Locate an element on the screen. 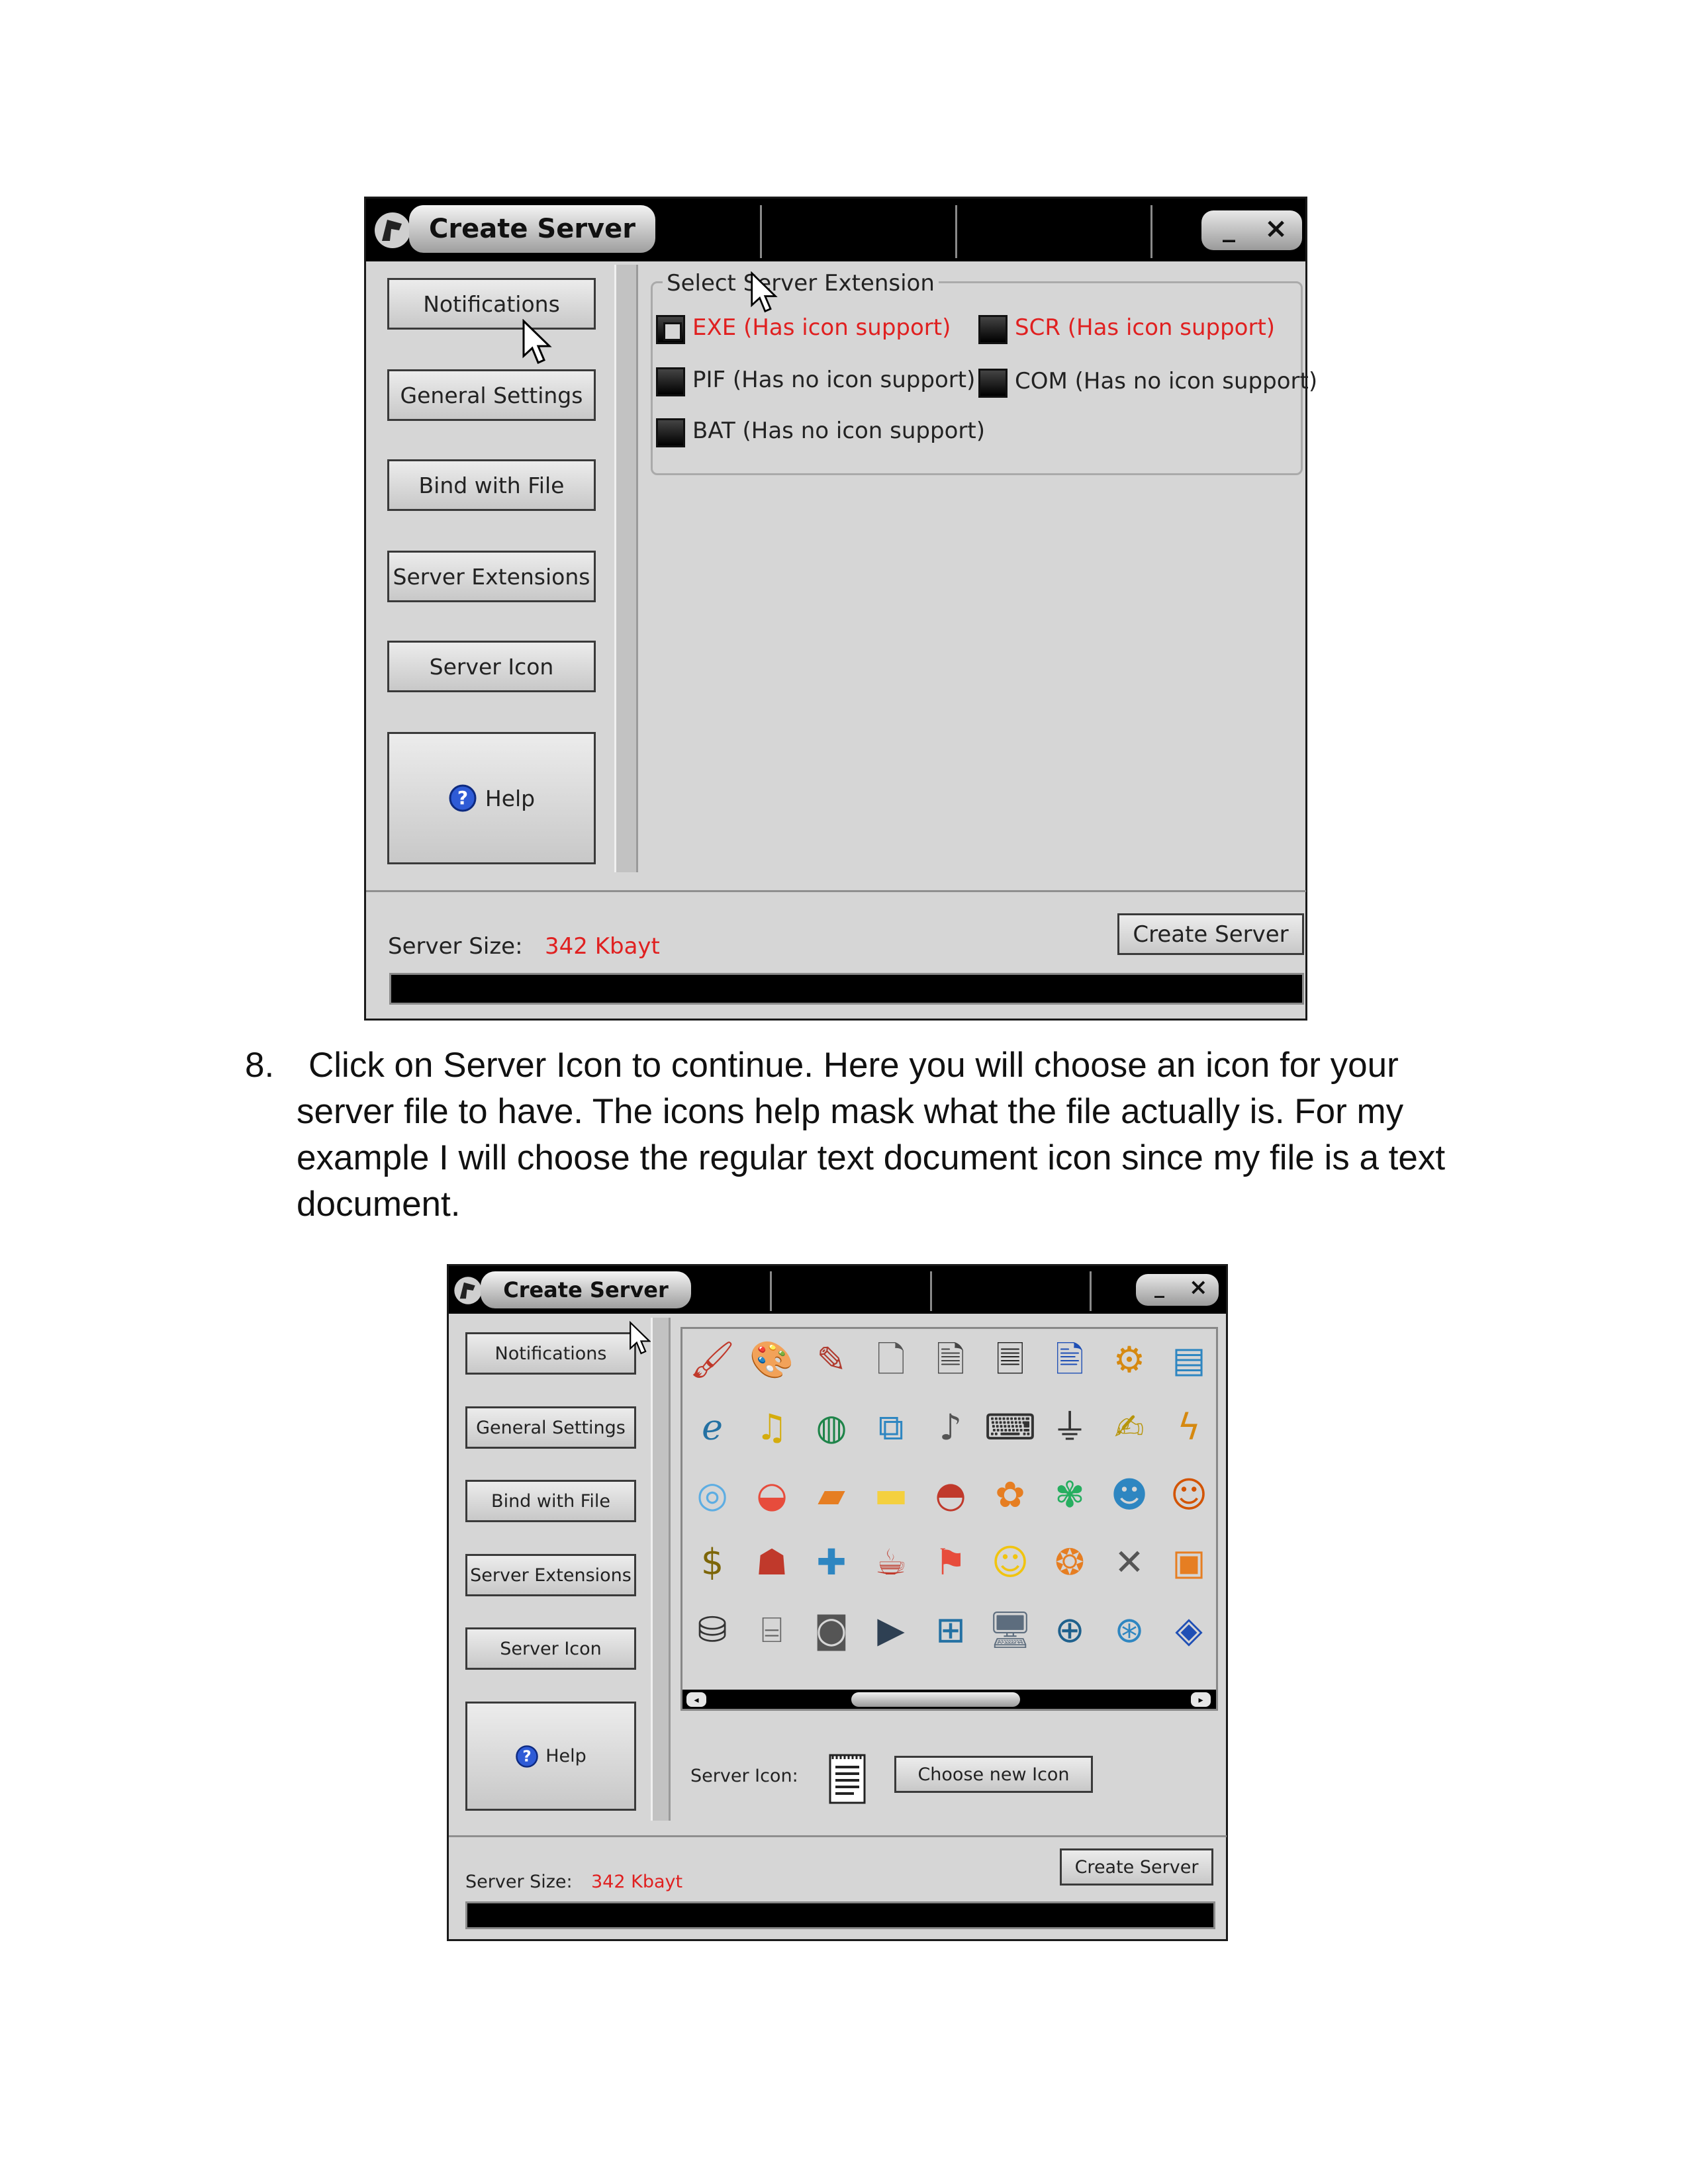  windows-globe-icon: ⊕ is located at coordinates (1069, 1630).